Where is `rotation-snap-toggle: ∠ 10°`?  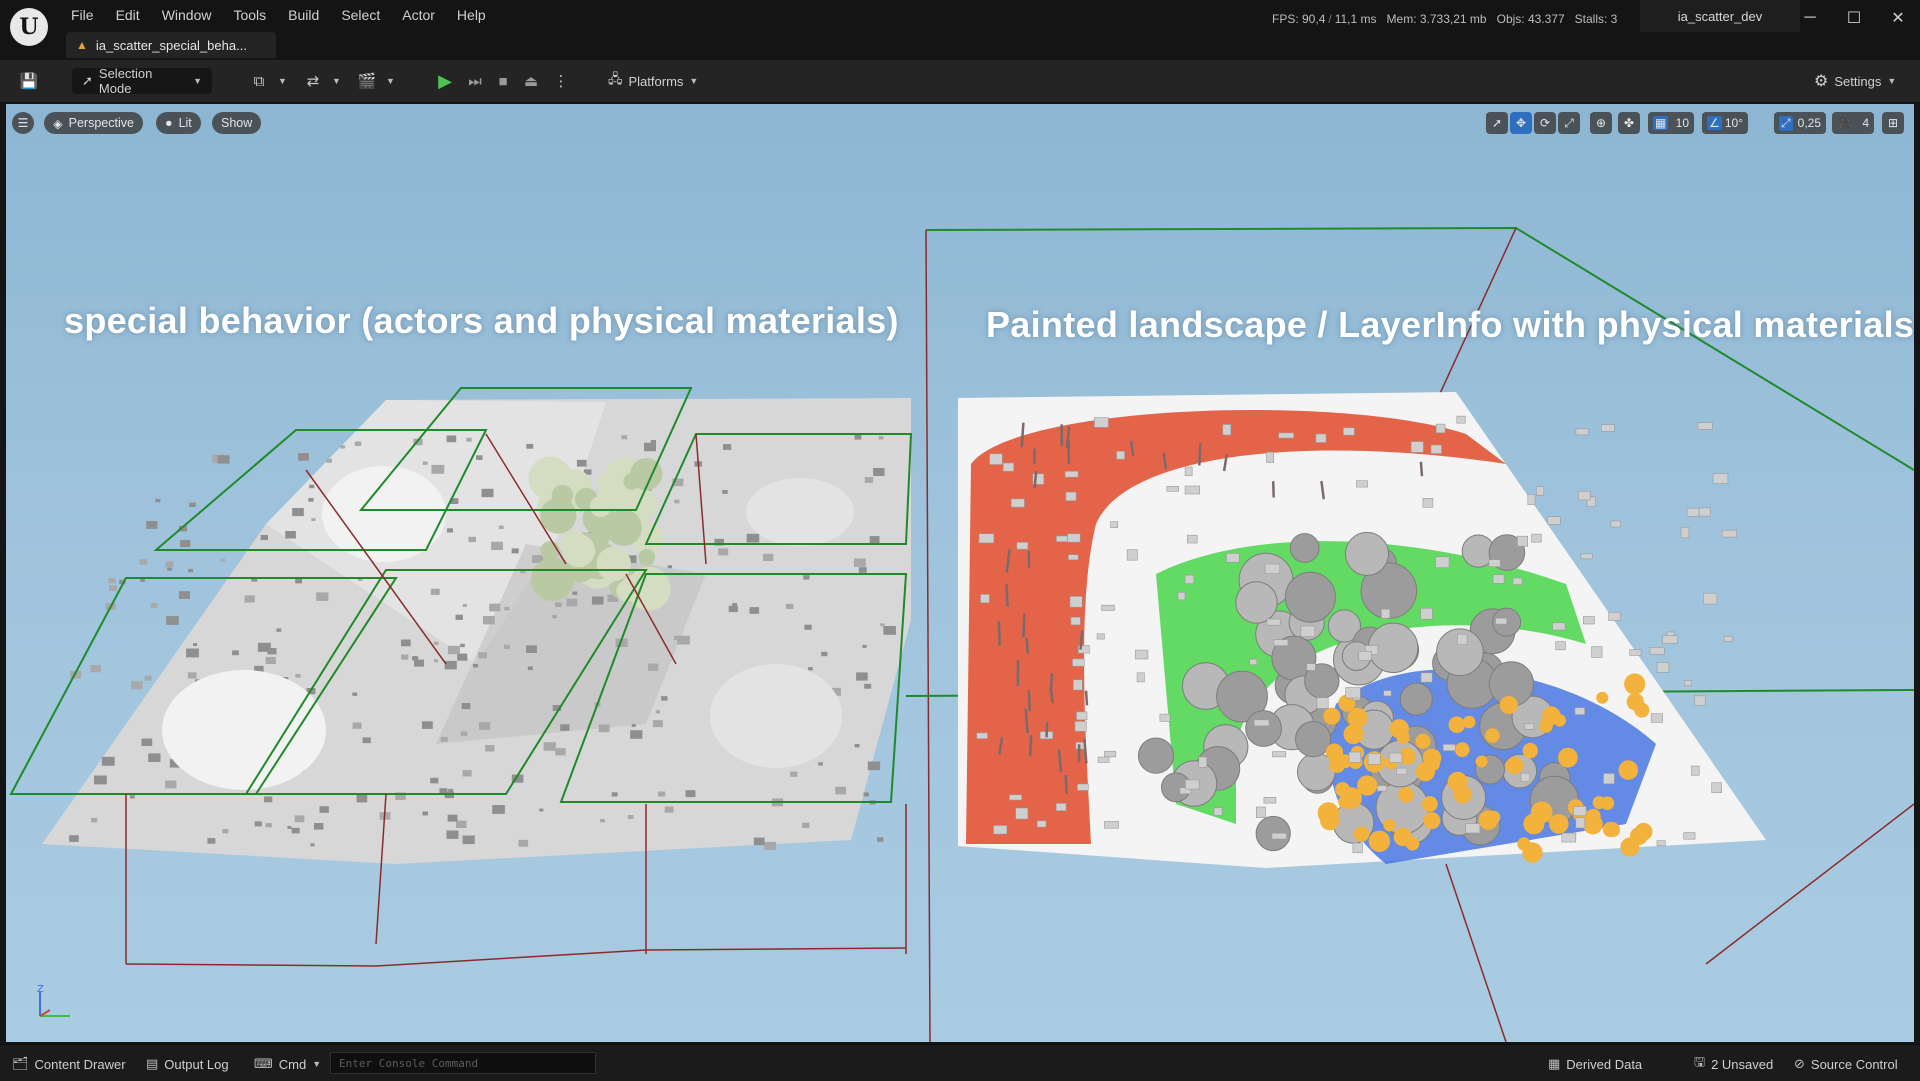
rotation-snap-toggle: ∠ 10° is located at coordinates (1725, 123).